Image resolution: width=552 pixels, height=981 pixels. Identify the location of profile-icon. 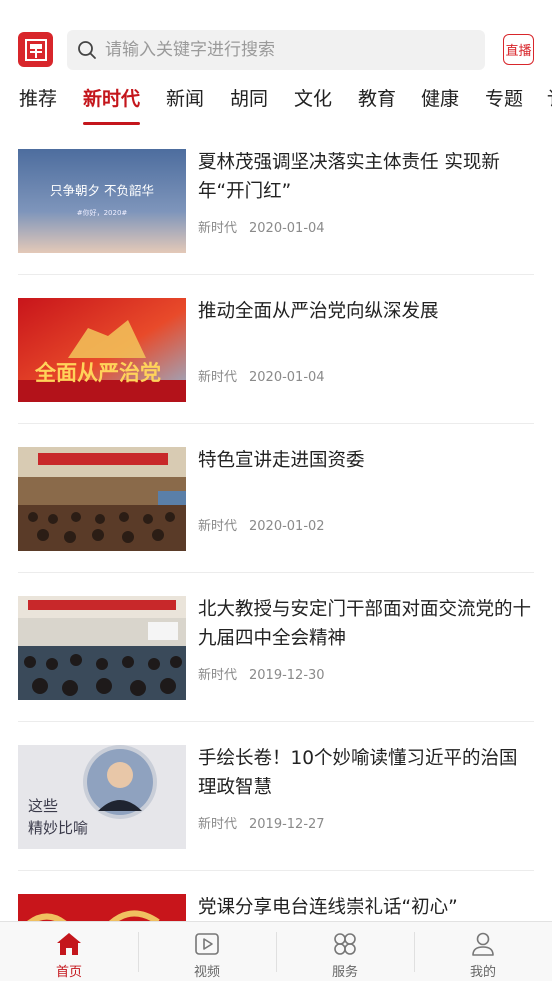
(483, 944).